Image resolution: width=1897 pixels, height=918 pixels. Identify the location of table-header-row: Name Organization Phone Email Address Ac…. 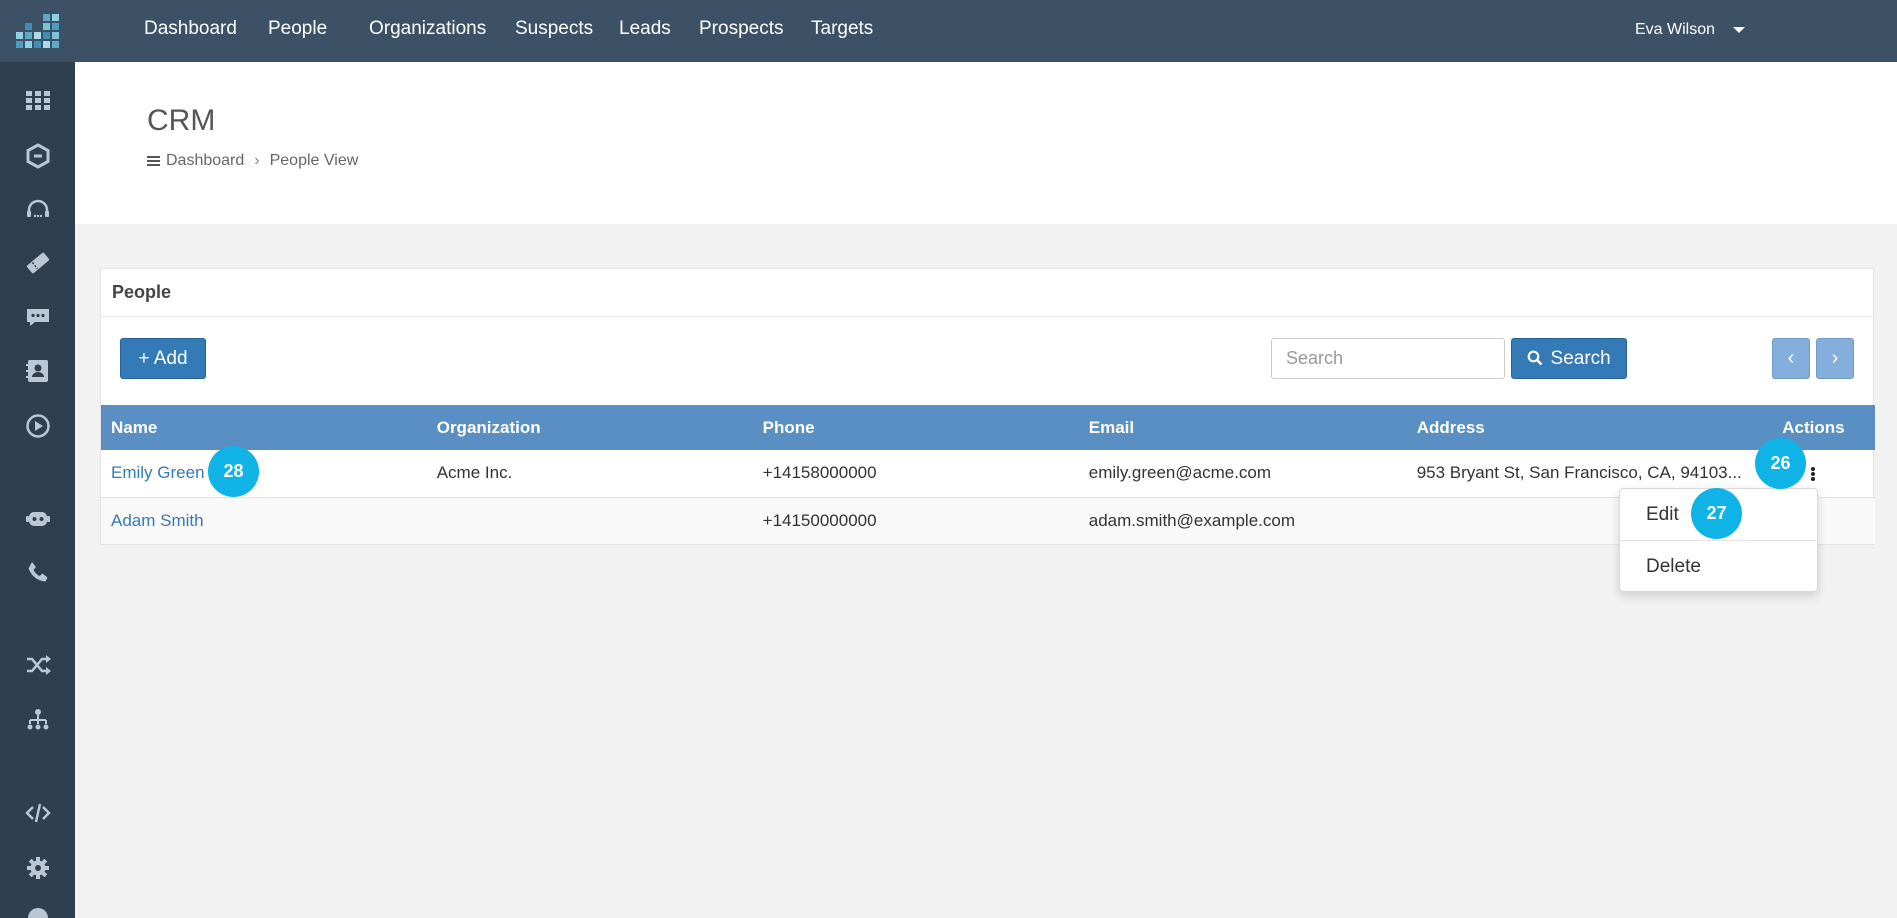
(988, 427).